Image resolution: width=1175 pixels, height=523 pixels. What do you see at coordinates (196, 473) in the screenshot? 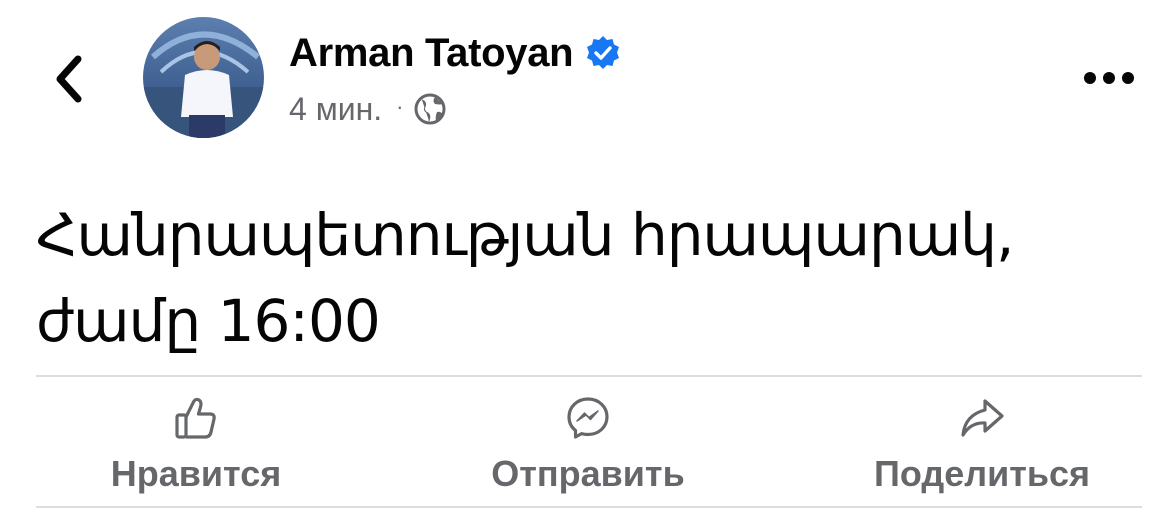
I see `like-label: Нравится` at bounding box center [196, 473].